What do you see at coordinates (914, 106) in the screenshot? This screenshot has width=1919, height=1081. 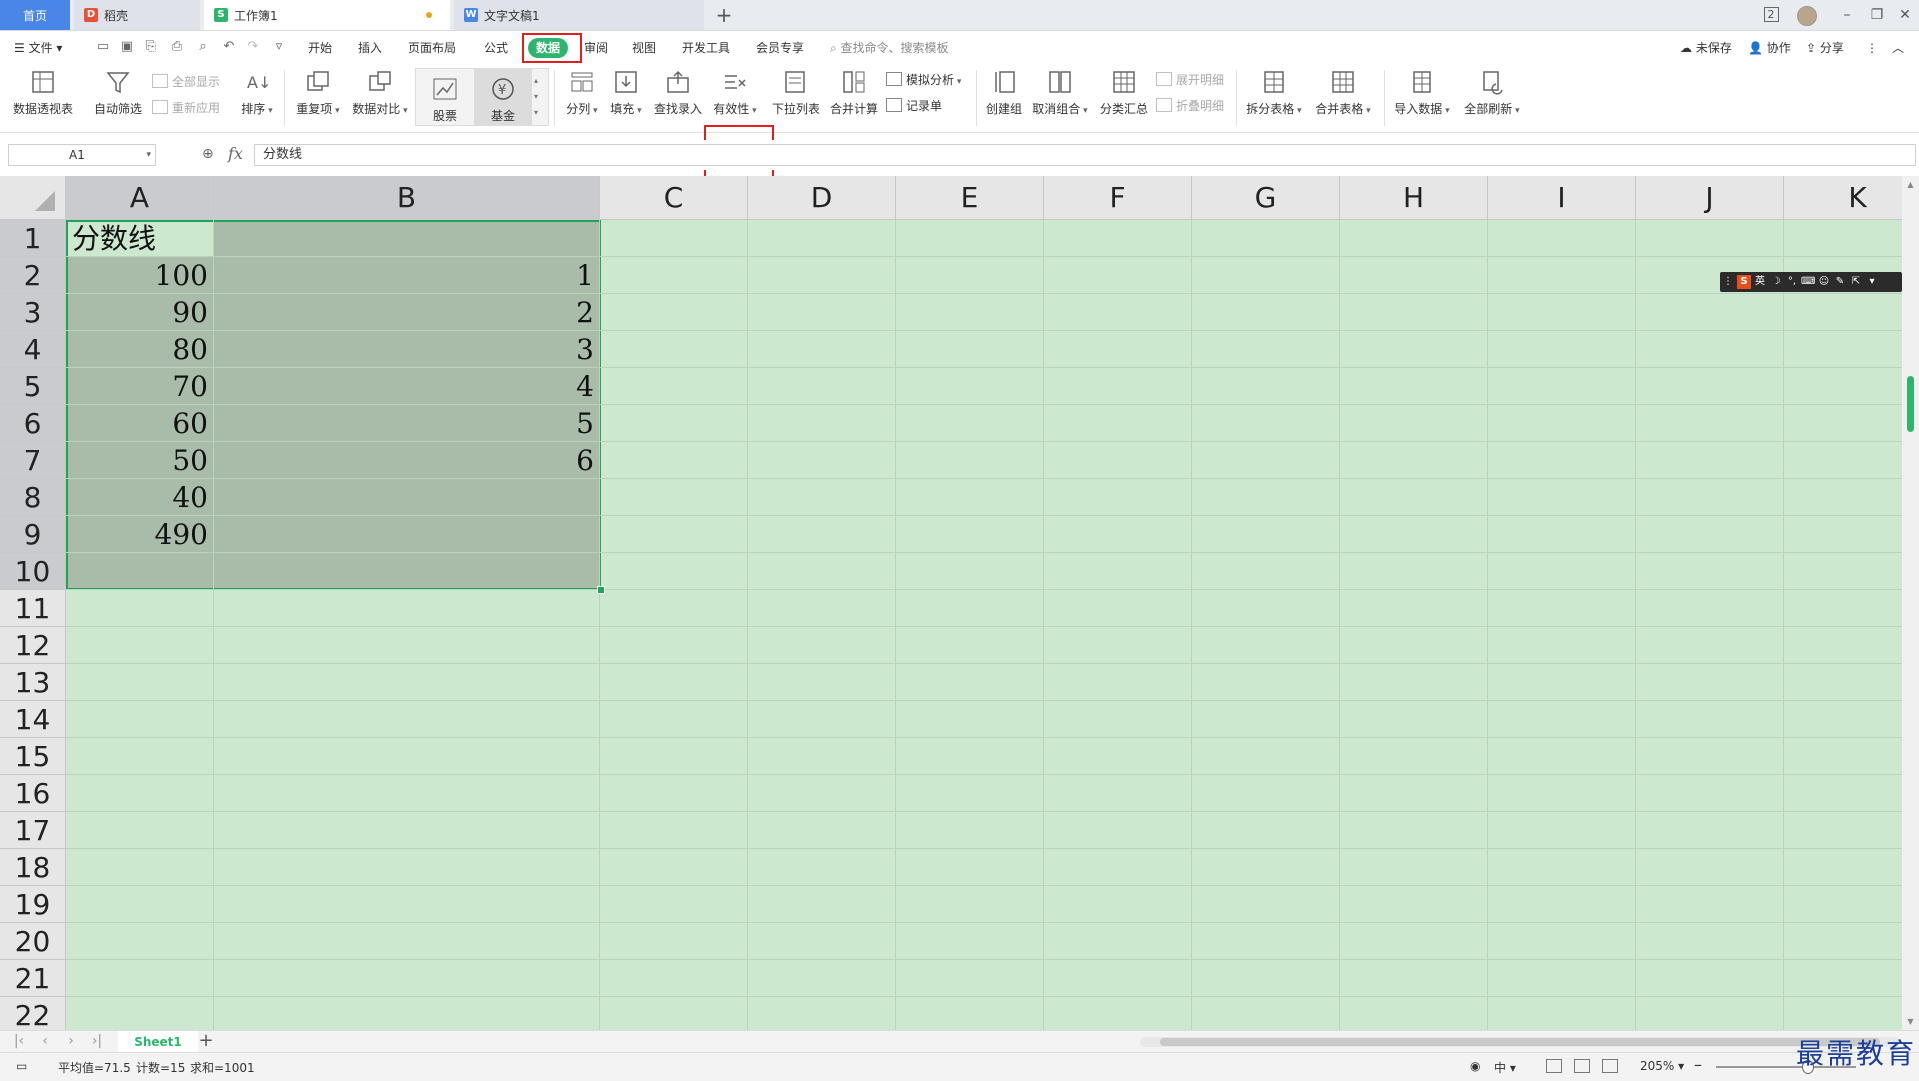 I see `record-form-button: 记录单` at bounding box center [914, 106].